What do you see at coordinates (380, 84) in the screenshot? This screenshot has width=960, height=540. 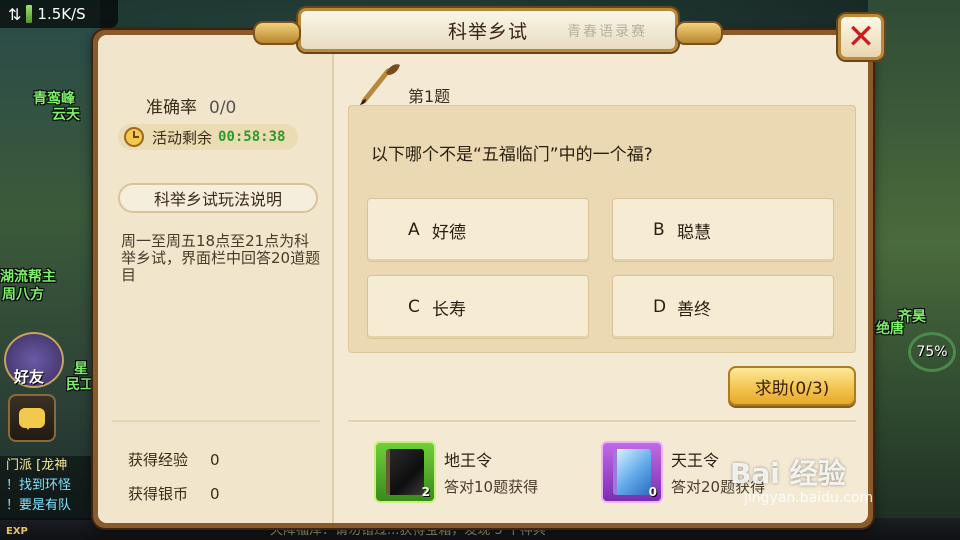 I see `brush-icon` at bounding box center [380, 84].